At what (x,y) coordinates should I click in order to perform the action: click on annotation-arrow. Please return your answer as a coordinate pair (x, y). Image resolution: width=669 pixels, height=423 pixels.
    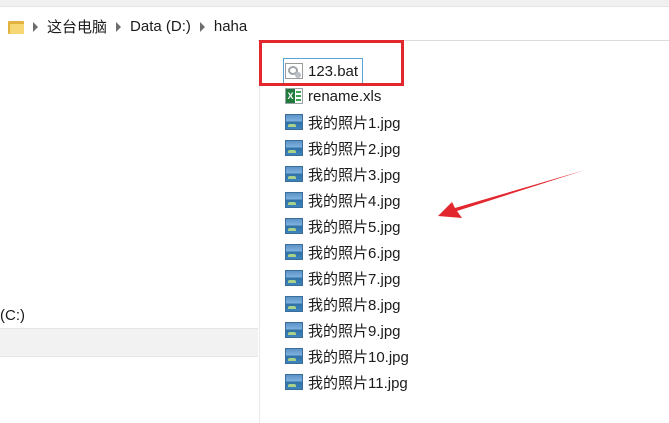
    Looking at the image, I should click on (511, 194).